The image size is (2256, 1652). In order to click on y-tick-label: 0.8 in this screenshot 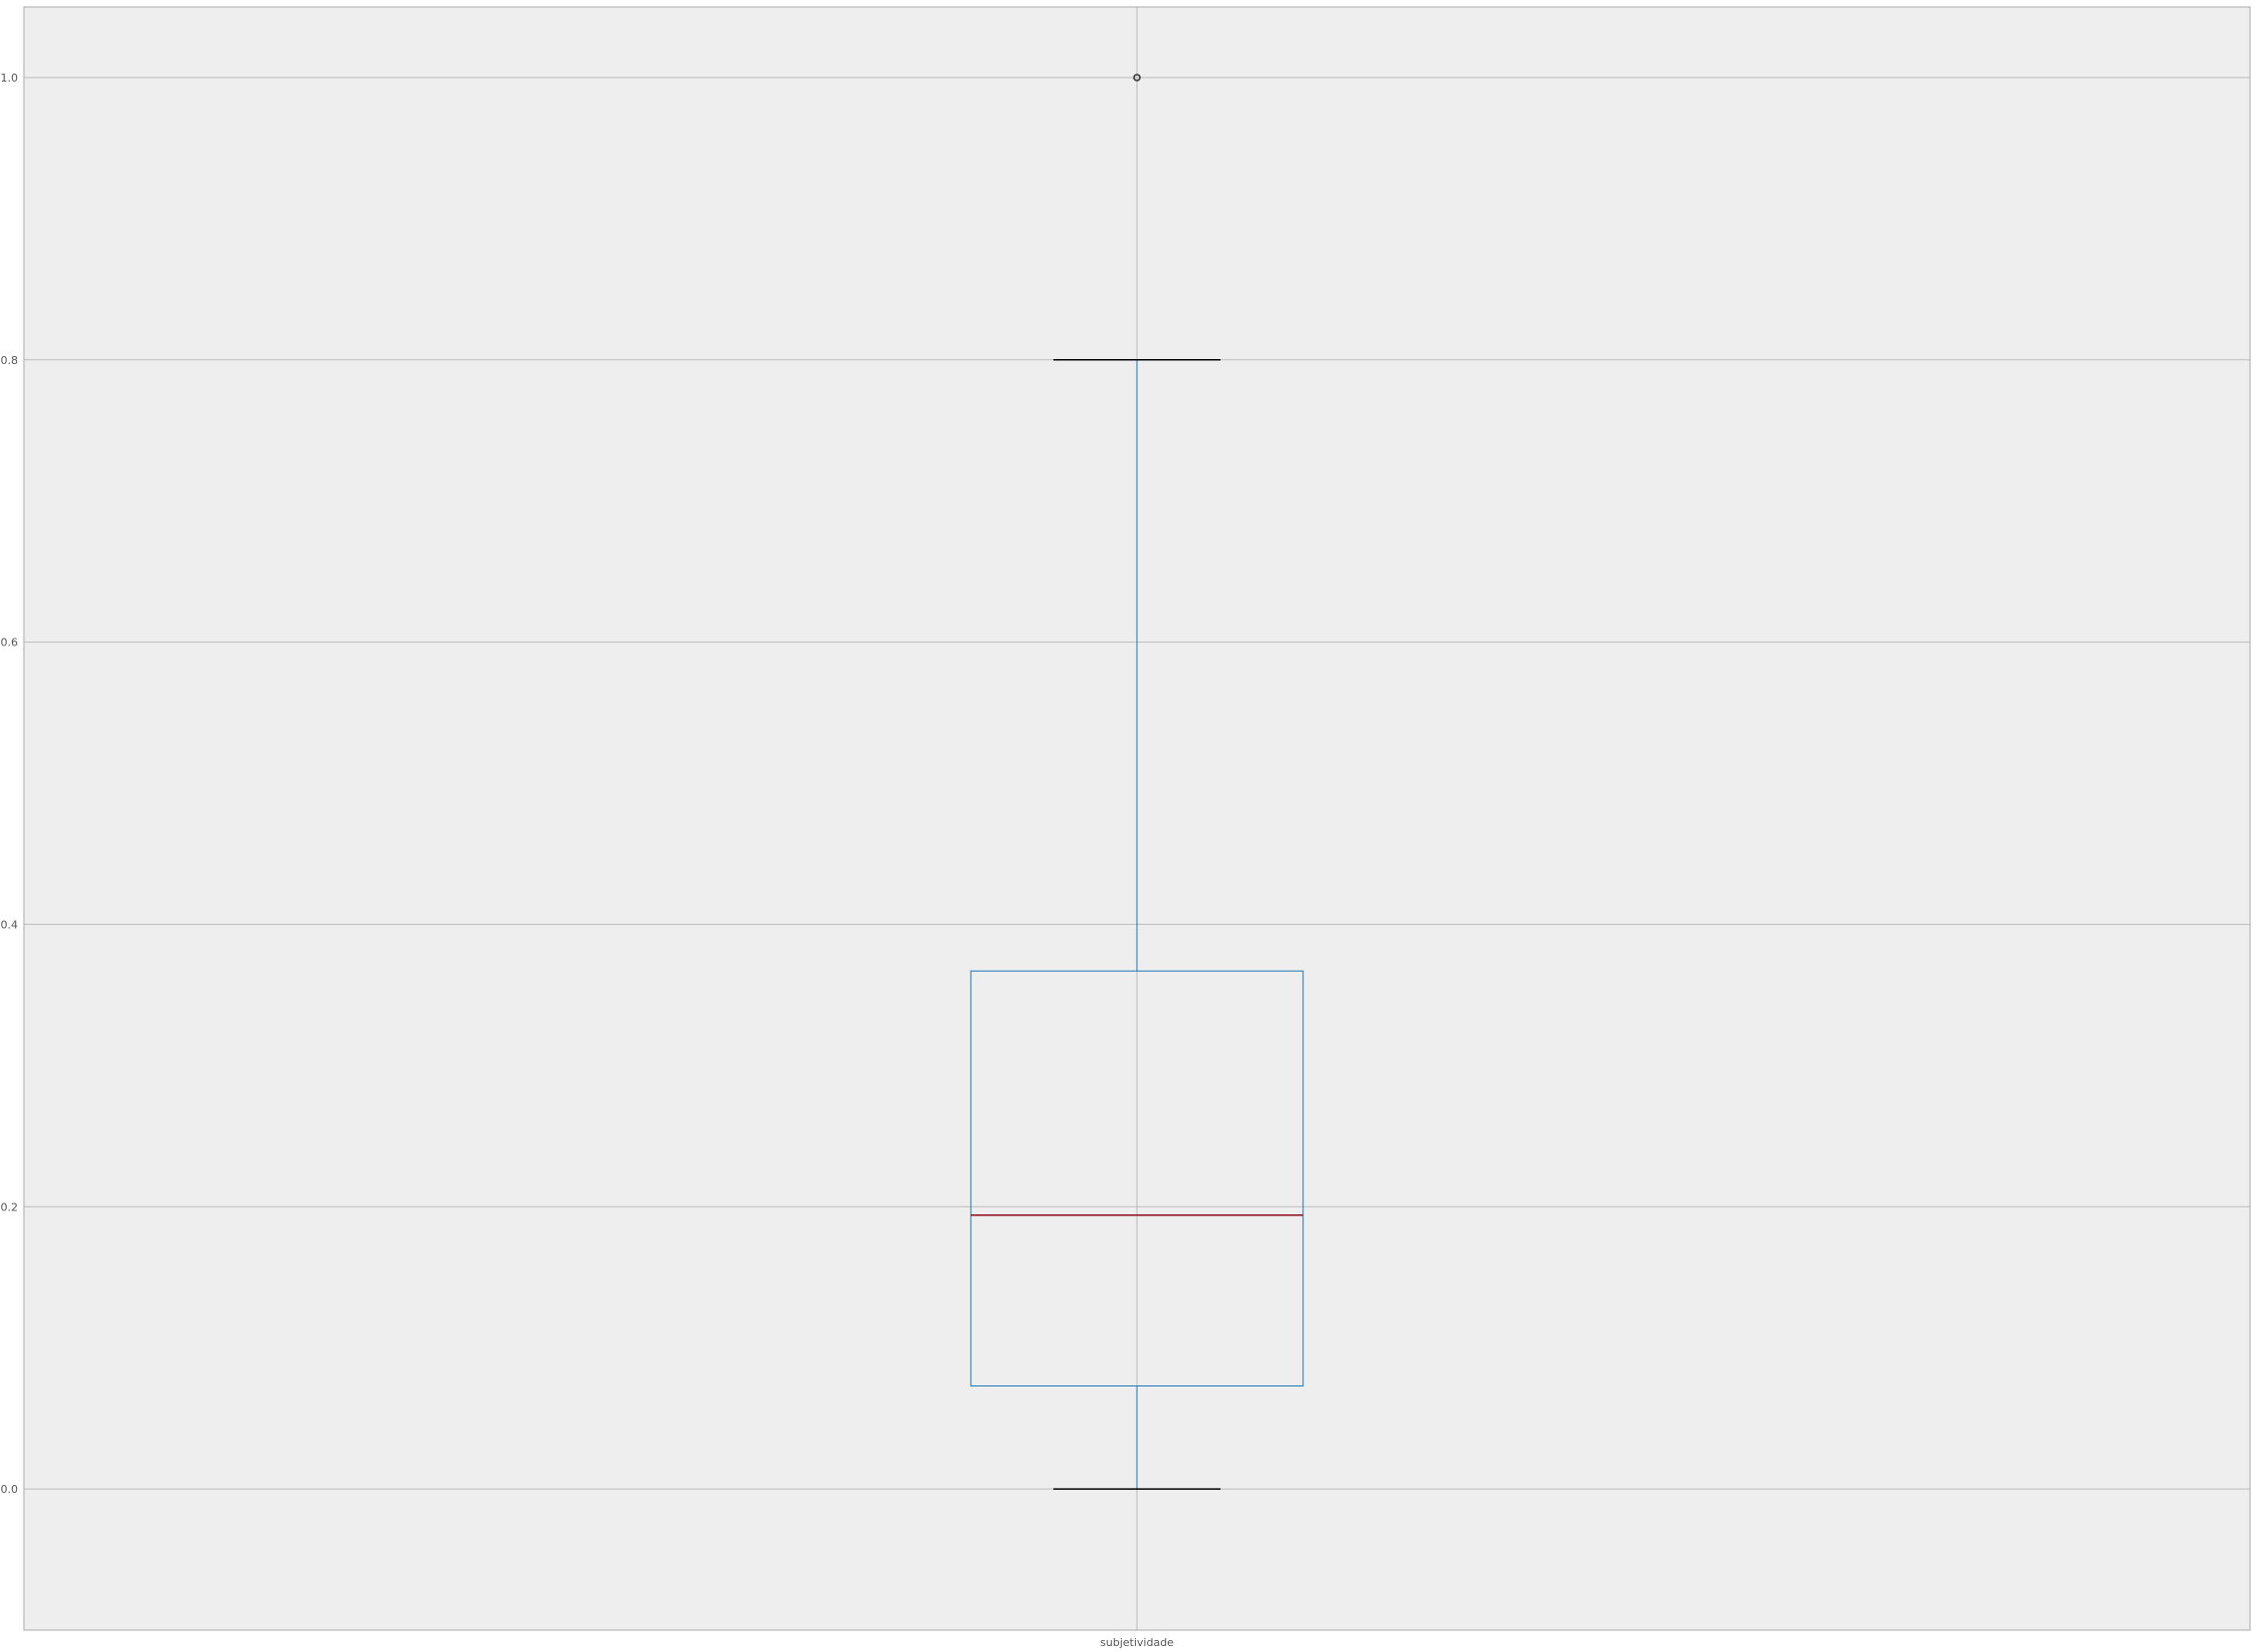, I will do `click(10, 360)`.